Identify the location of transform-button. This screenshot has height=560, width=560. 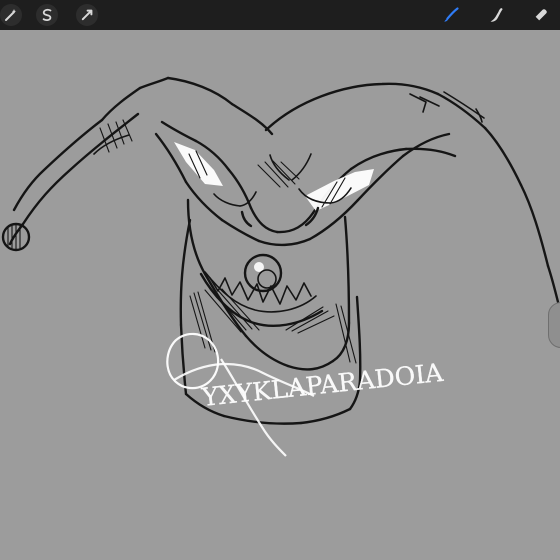
(87, 15).